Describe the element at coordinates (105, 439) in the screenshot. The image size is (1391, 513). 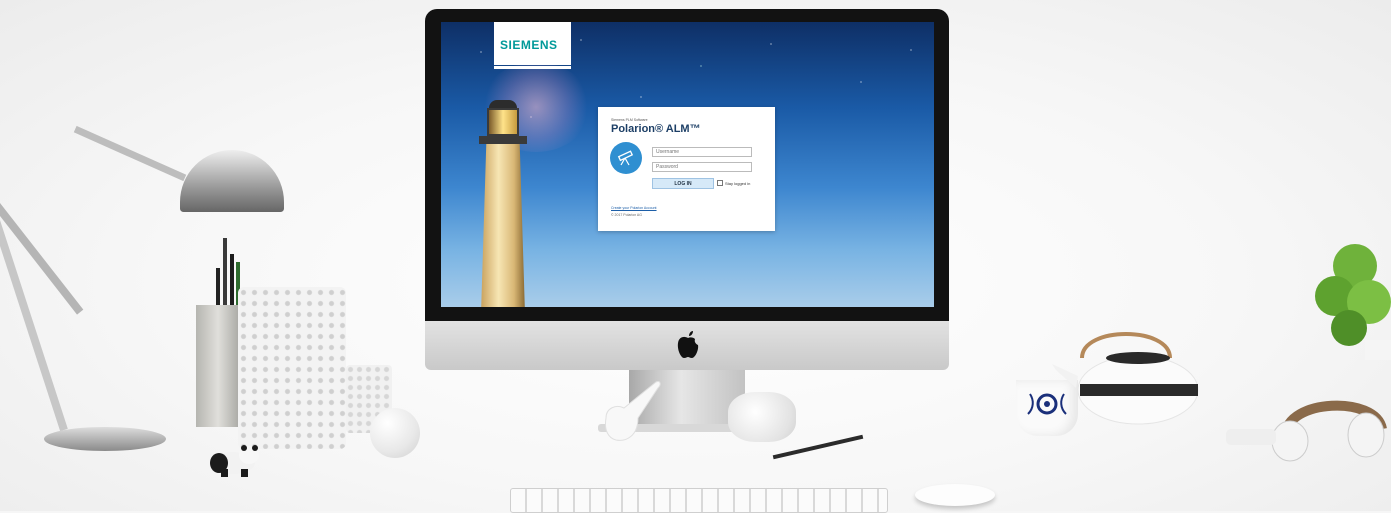
I see `desk-lamp-base` at that location.